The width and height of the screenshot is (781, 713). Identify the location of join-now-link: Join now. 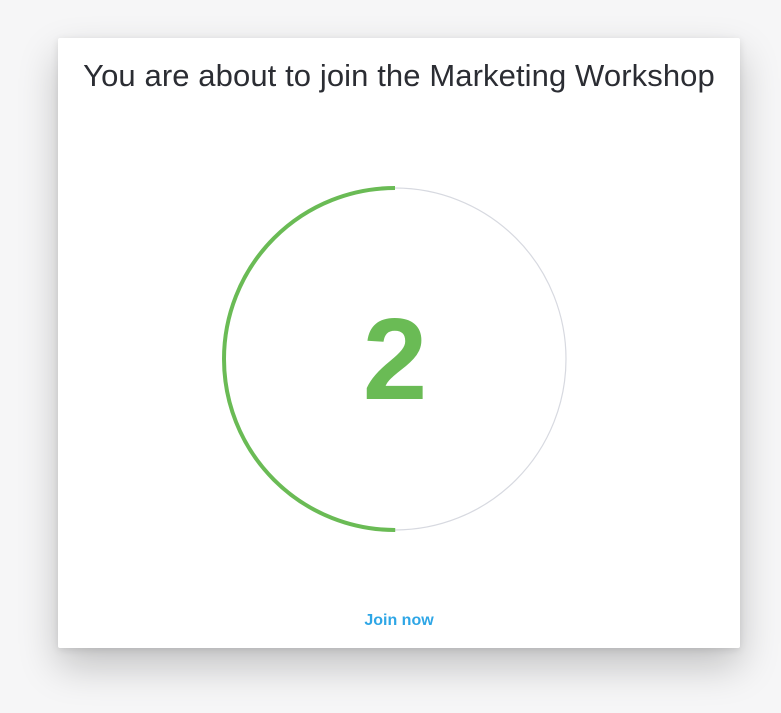
(399, 621).